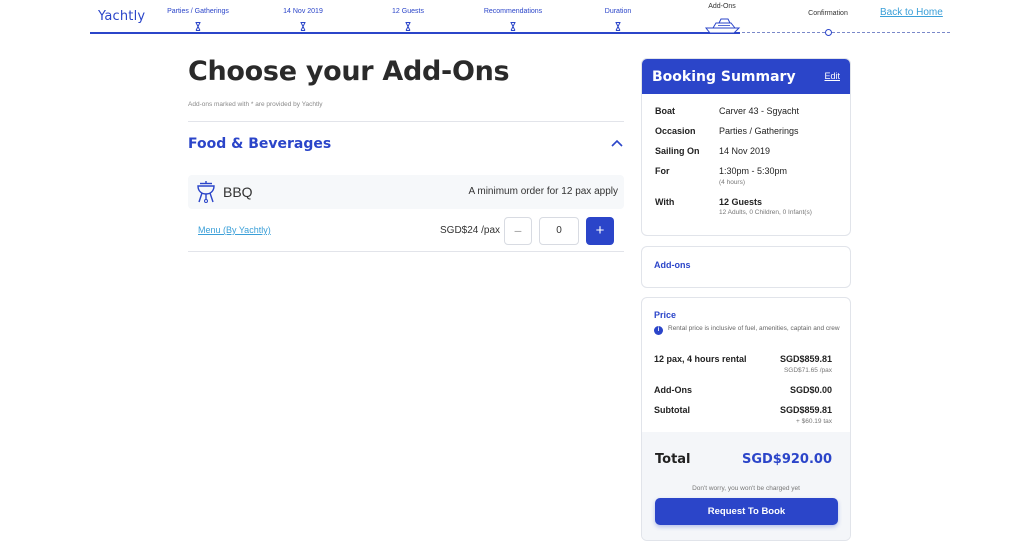  What do you see at coordinates (828, 32) in the screenshot?
I see `step-dot` at bounding box center [828, 32].